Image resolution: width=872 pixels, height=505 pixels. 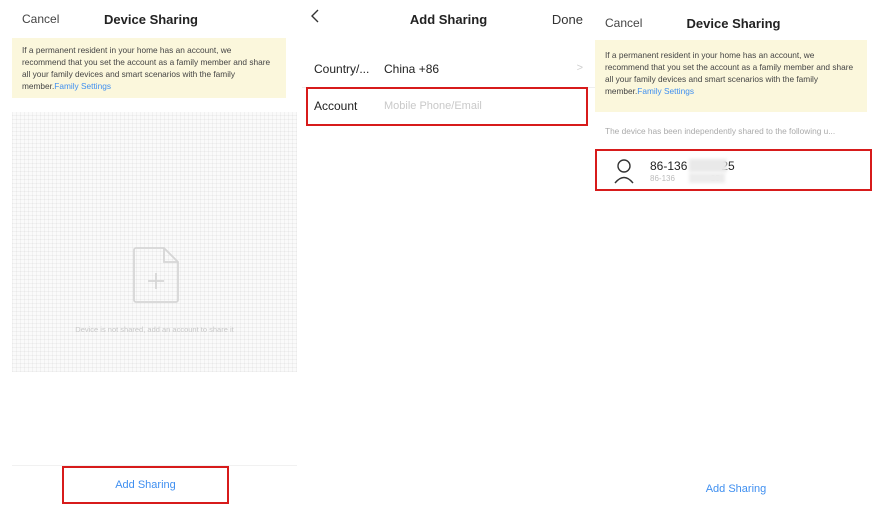 What do you see at coordinates (448, 19) in the screenshot?
I see `nav-bar: Add Sharing Done` at bounding box center [448, 19].